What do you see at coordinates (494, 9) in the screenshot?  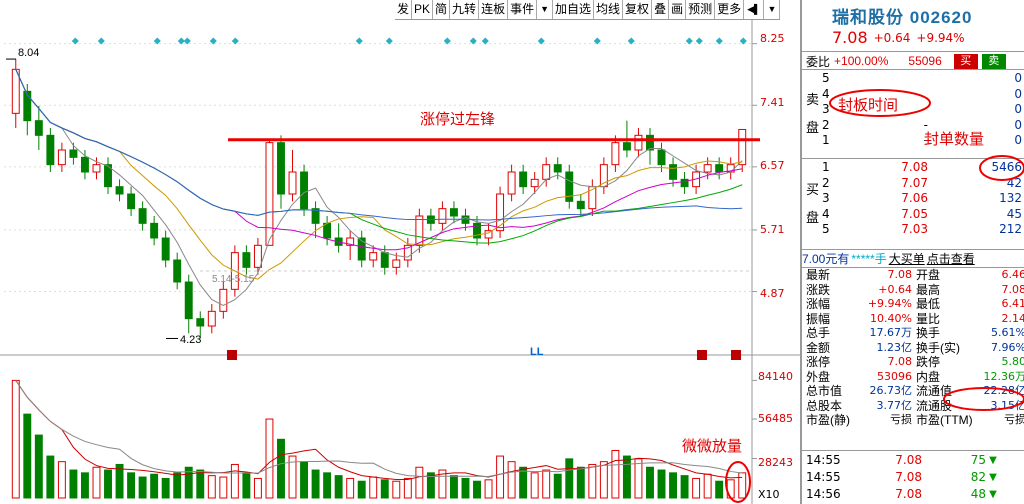 I see `toolbar-button-lianban: 连板` at bounding box center [494, 9].